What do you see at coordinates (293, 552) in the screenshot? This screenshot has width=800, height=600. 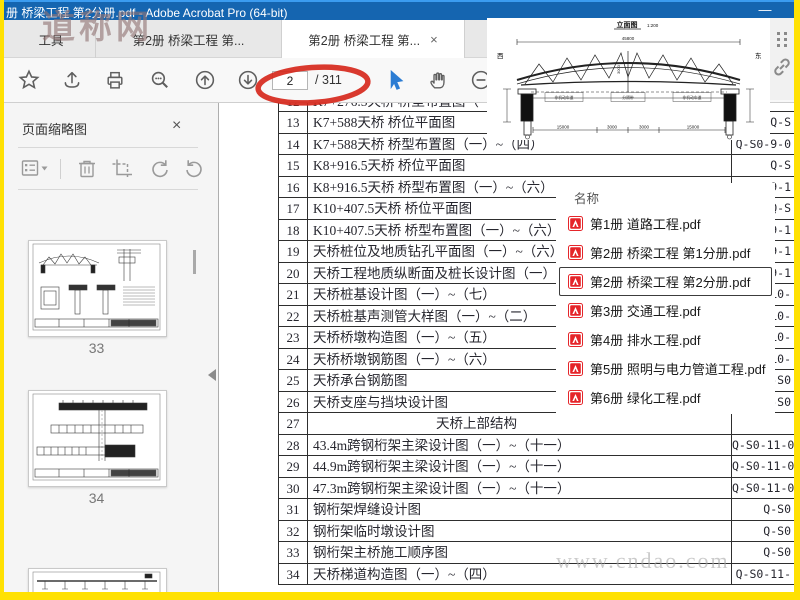 I see `toc-row-number: 33` at bounding box center [293, 552].